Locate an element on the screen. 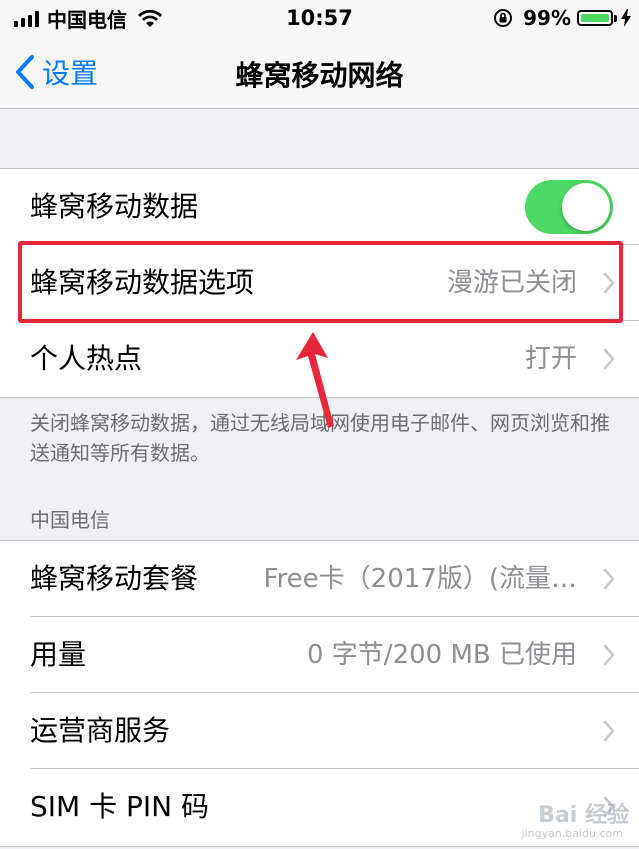 Image resolution: width=639 pixels, height=849 pixels. red-arrow-annotation-icon is located at coordinates (315, 380).